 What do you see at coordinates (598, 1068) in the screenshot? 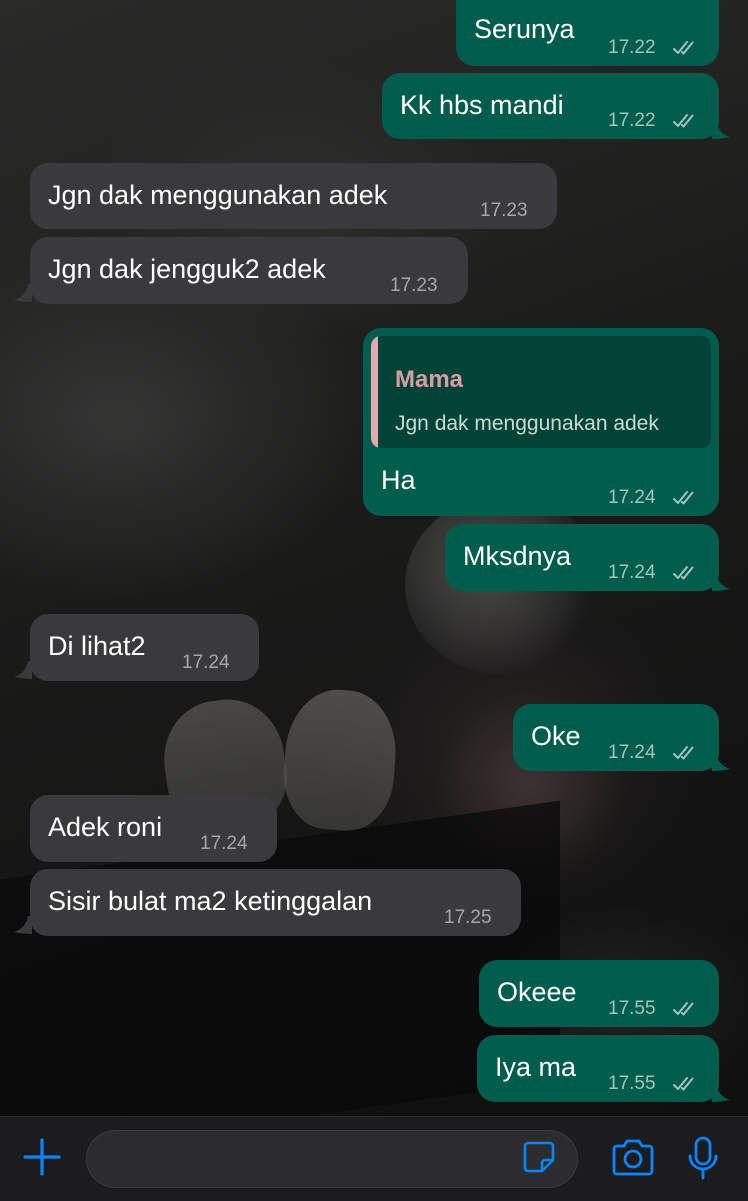
I see `message-bubble-outgoing: Iya ma 17.55` at bounding box center [598, 1068].